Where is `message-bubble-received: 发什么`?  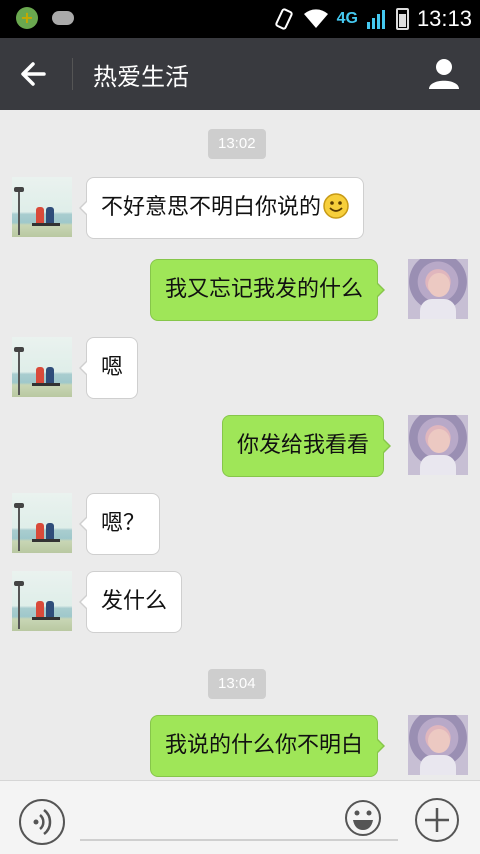
message-bubble-received: 发什么 is located at coordinates (130, 602).